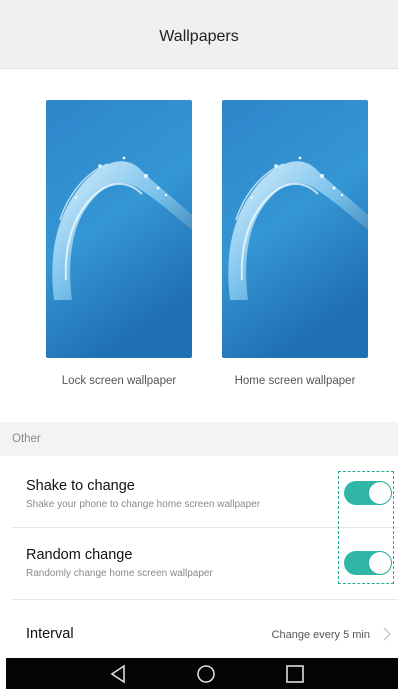 This screenshot has width=398, height=689. I want to click on section-header-other: Other, so click(199, 439).